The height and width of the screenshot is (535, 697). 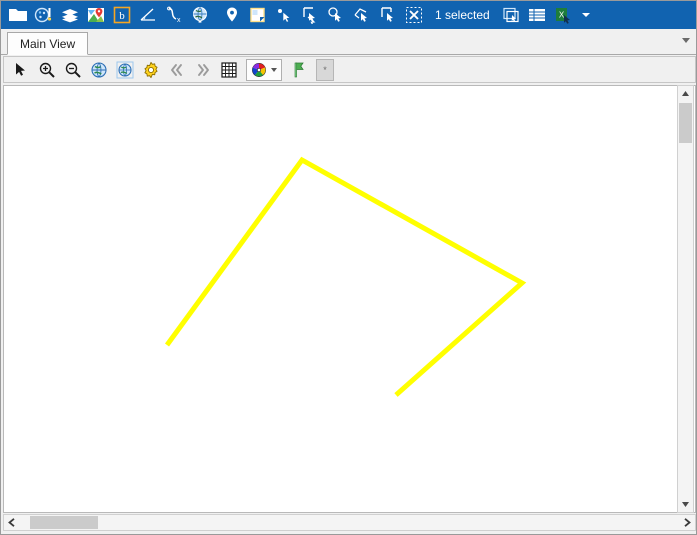 What do you see at coordinates (511, 15) in the screenshot?
I see `copy-selection-icon` at bounding box center [511, 15].